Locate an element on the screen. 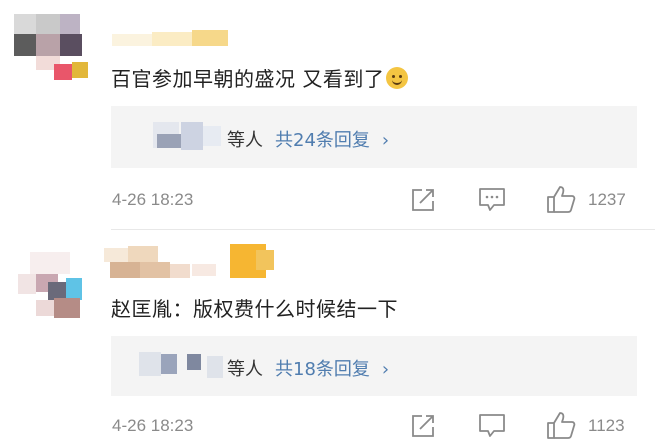 This screenshot has height=440, width=655. doge-emoji-icon is located at coordinates (397, 78).